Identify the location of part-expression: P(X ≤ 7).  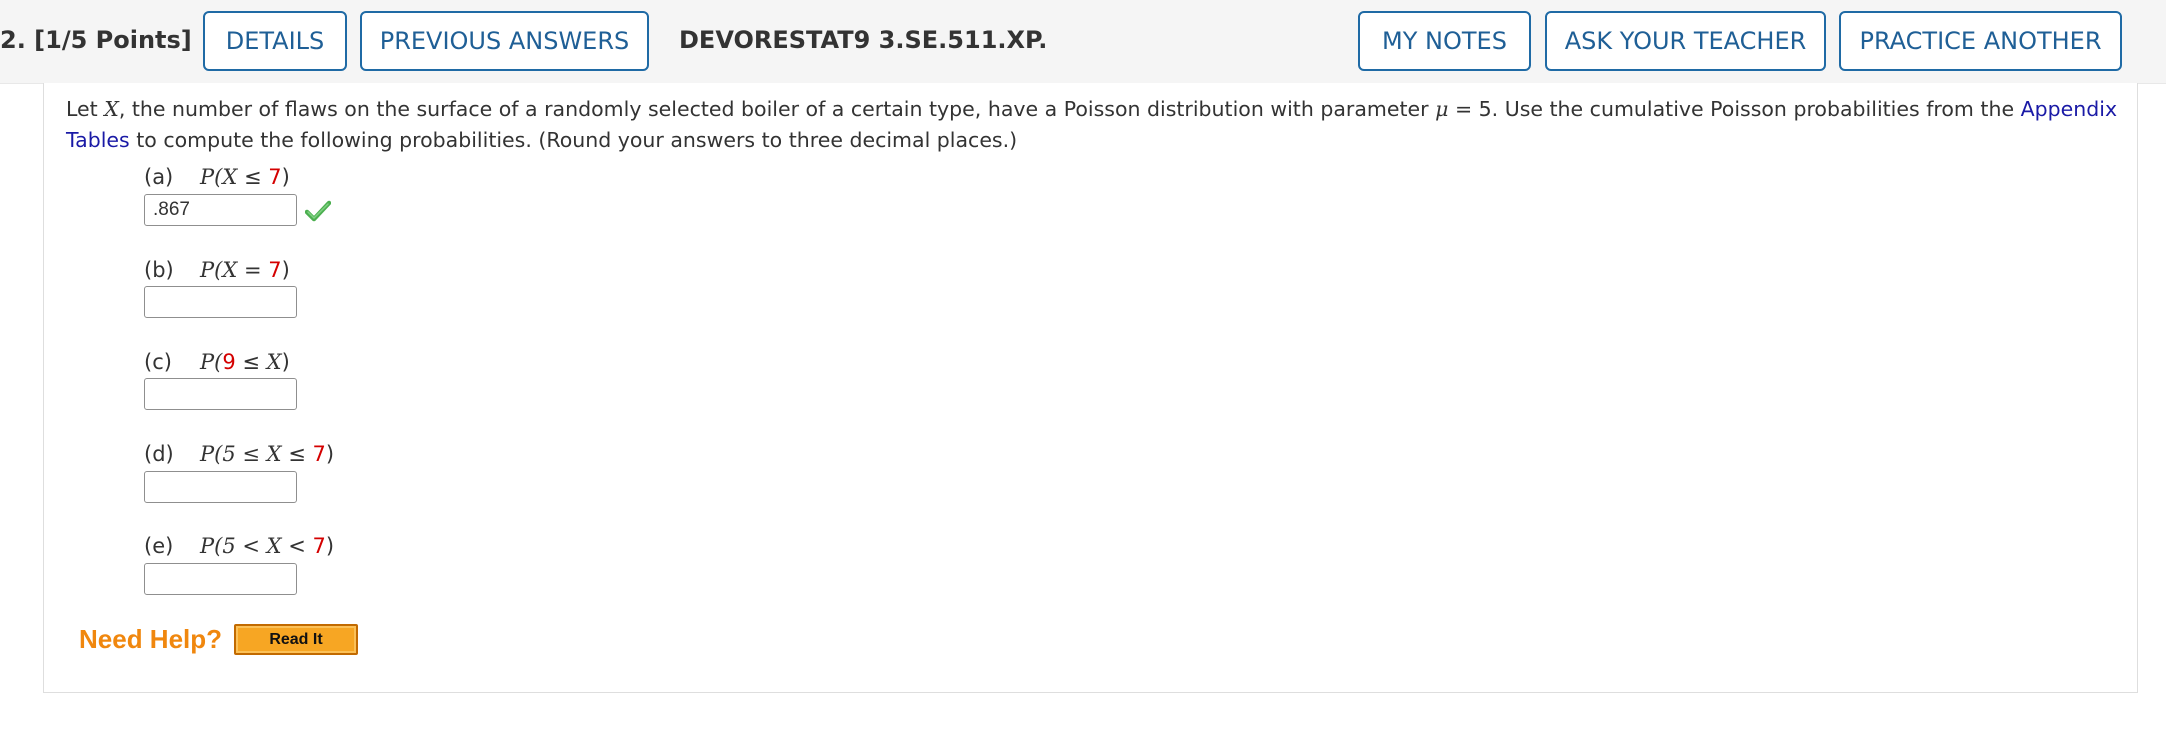
(245, 177).